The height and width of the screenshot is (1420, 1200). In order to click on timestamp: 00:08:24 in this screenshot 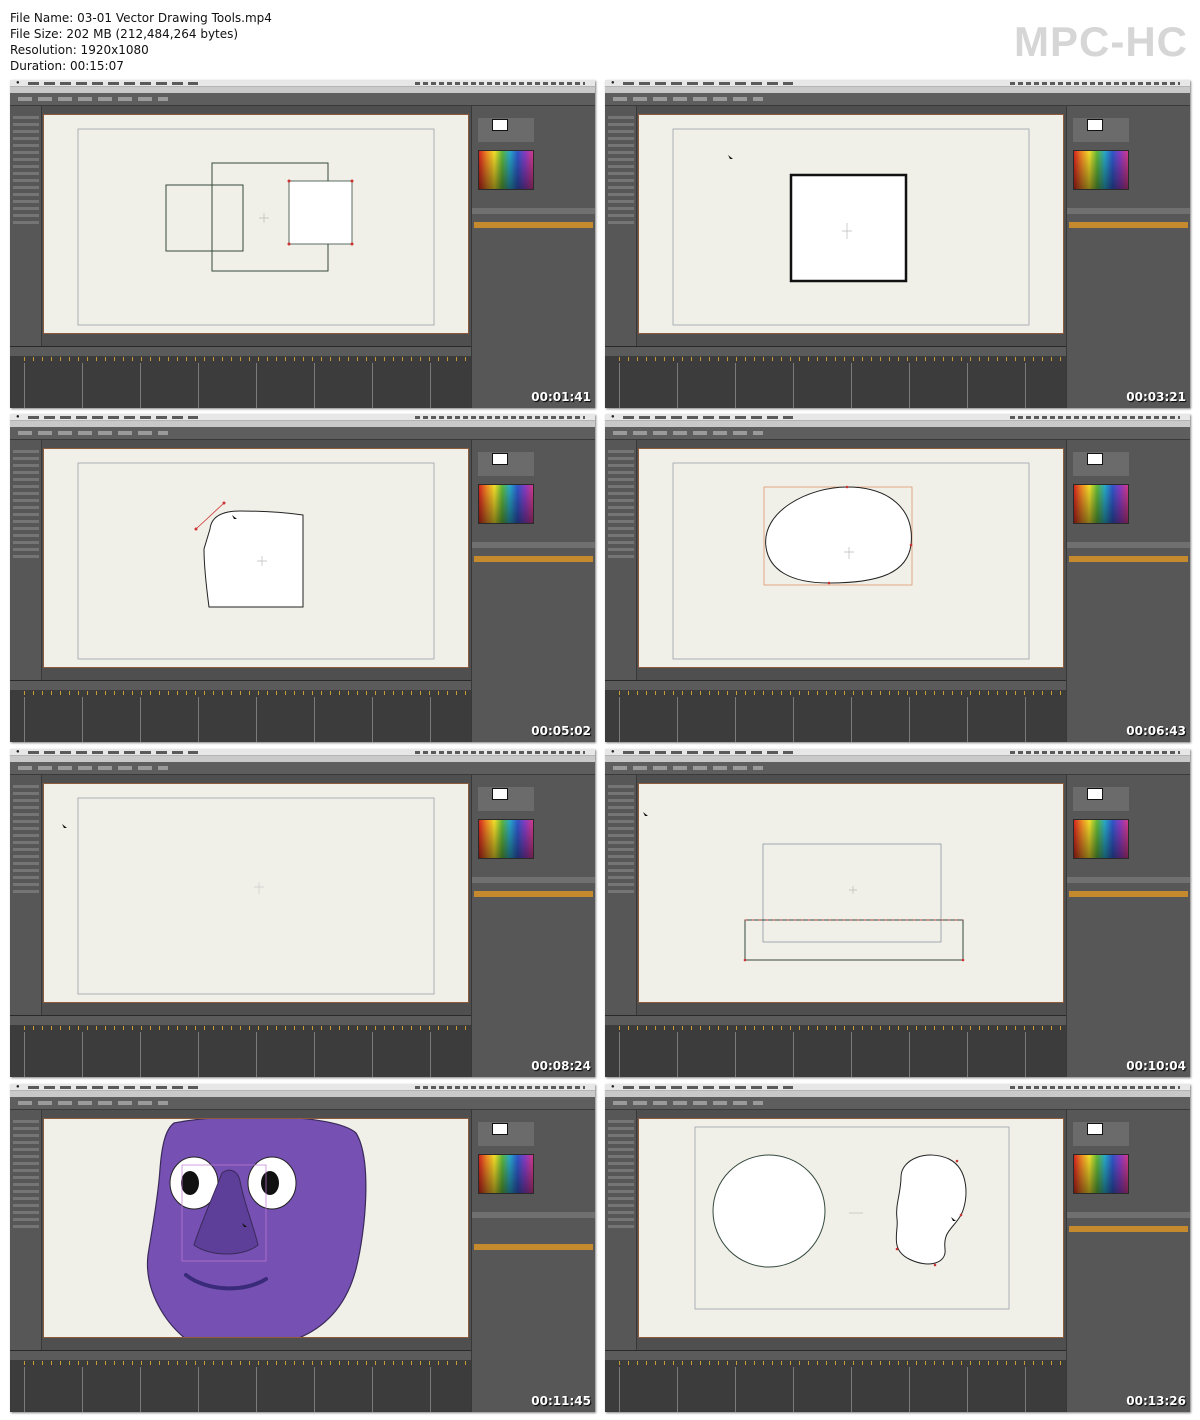, I will do `click(561, 1066)`.